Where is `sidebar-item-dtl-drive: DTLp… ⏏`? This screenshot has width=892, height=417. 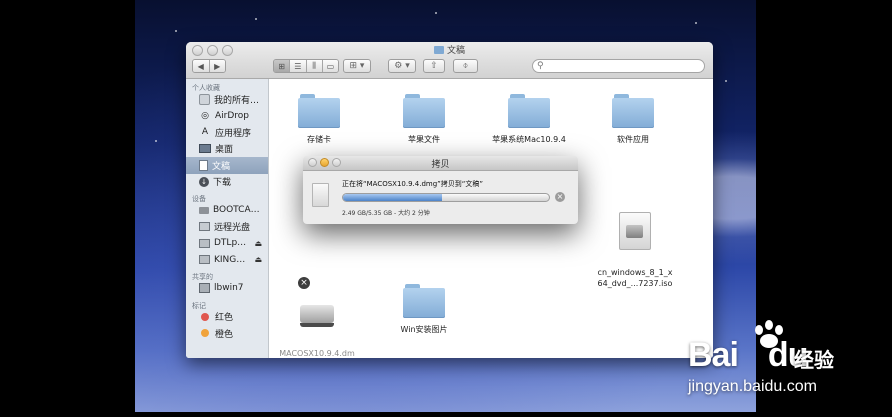 sidebar-item-dtl-drive: DTLp… ⏏ is located at coordinates (227, 243).